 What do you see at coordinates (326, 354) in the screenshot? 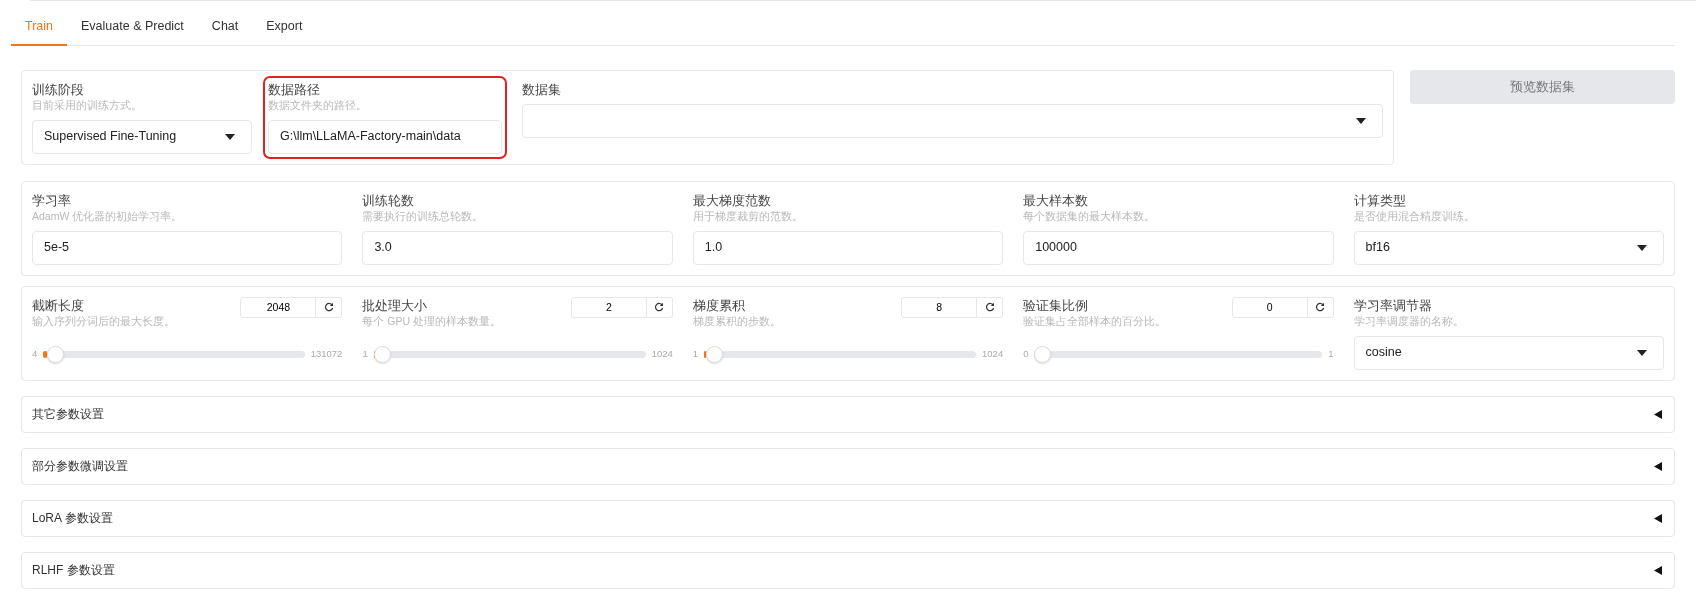
I see `slider-max: 131072` at bounding box center [326, 354].